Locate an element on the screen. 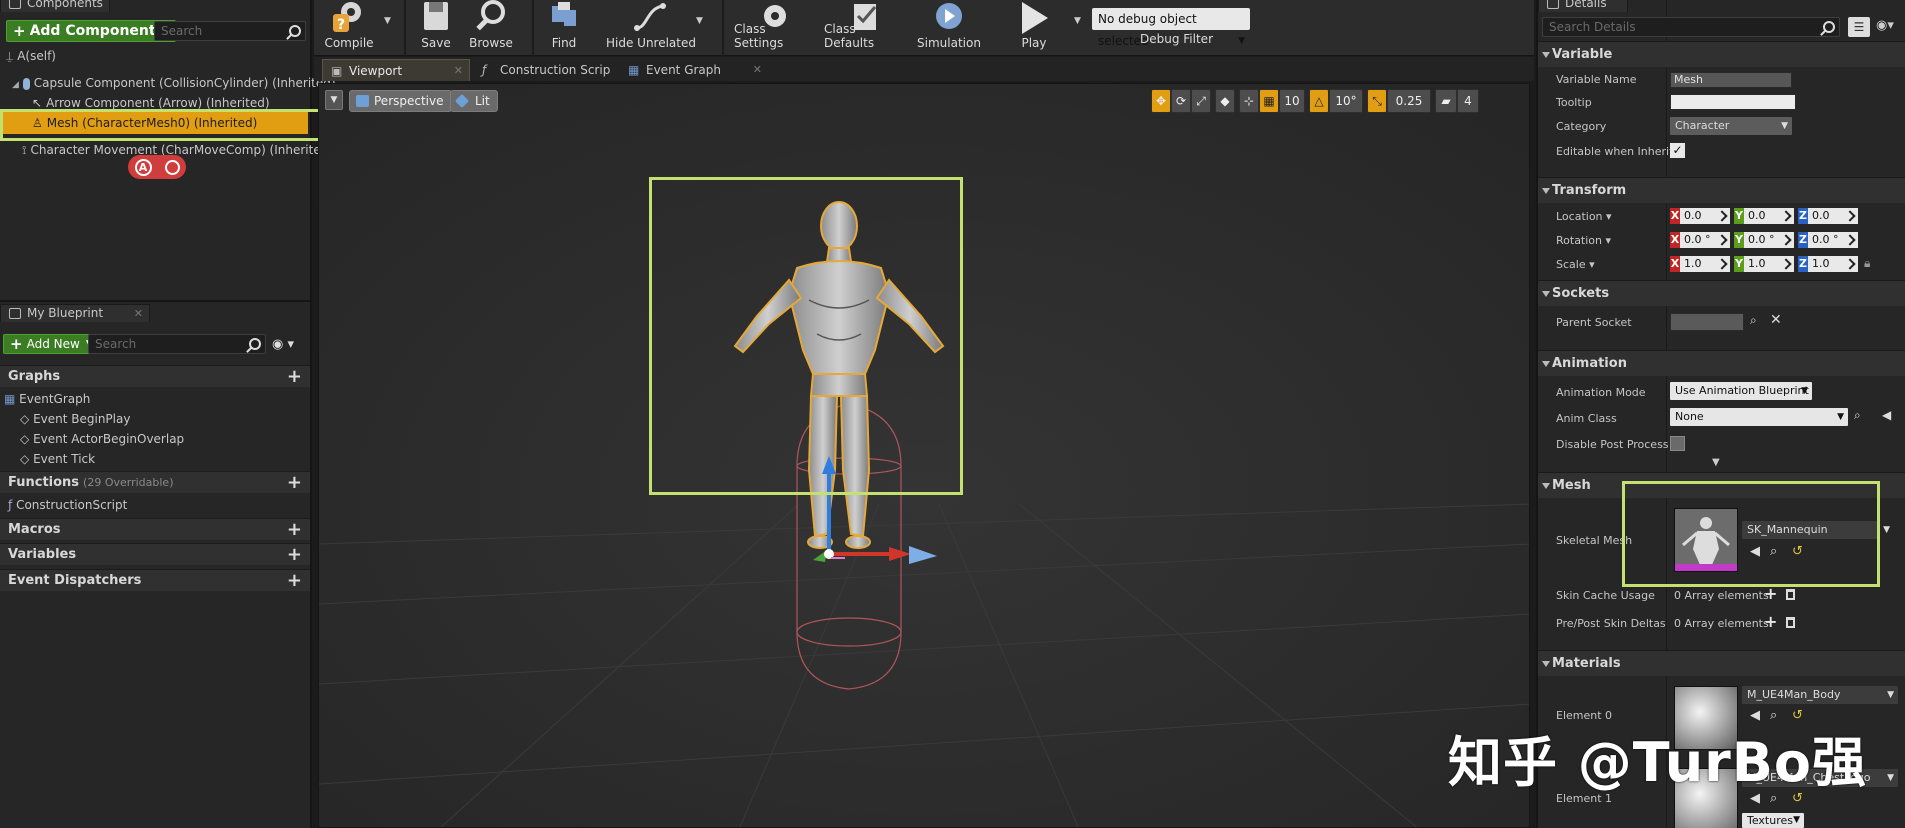 The height and width of the screenshot is (828, 1905). find-button: Find is located at coordinates (564, 28).